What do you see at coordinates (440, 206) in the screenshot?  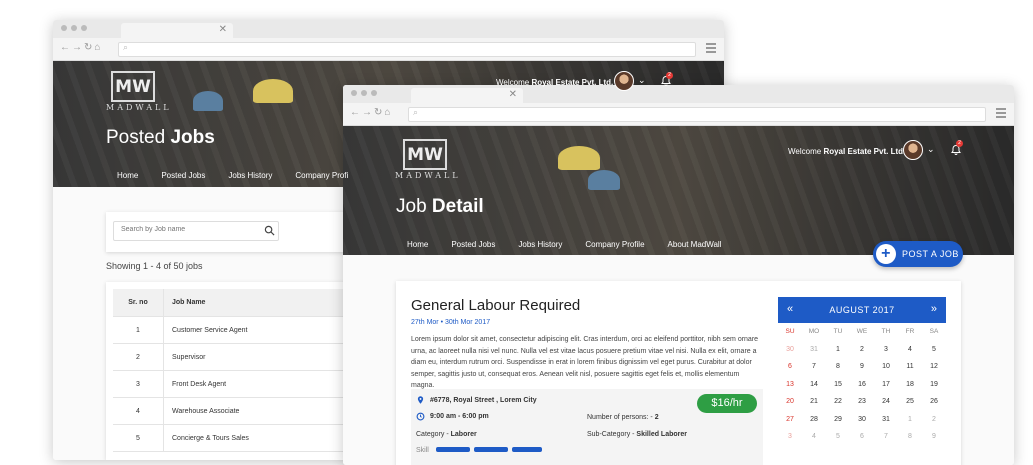 I see `page-title: Job Detail` at bounding box center [440, 206].